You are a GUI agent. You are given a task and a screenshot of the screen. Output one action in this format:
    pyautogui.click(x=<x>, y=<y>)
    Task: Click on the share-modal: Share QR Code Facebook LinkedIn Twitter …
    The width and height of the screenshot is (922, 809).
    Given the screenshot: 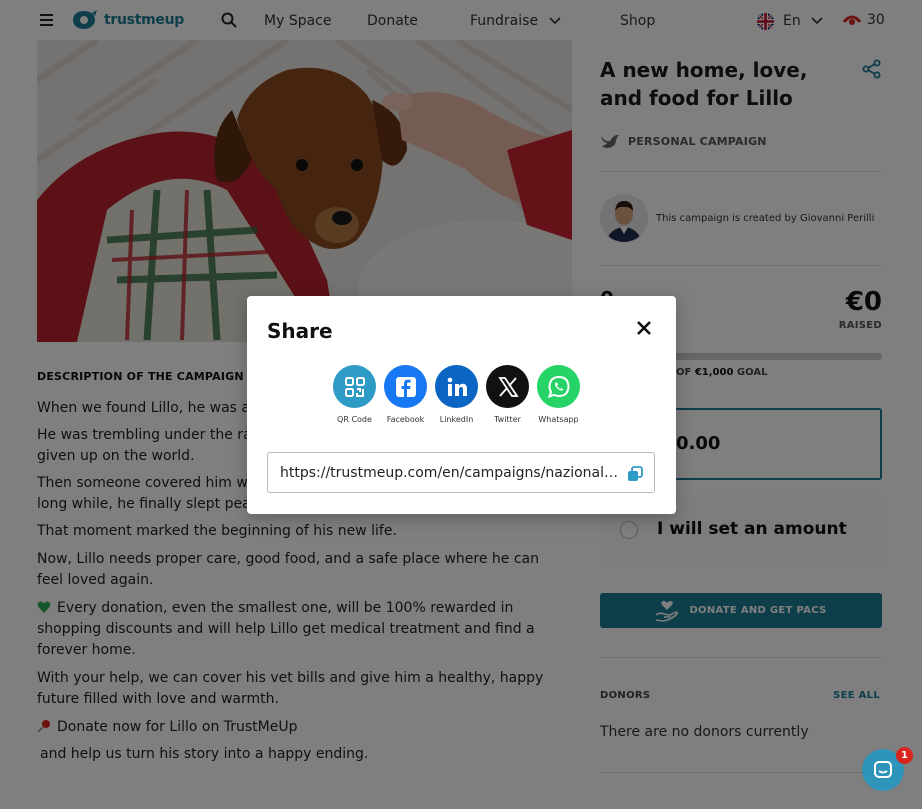 What is the action you would take?
    pyautogui.click(x=461, y=405)
    